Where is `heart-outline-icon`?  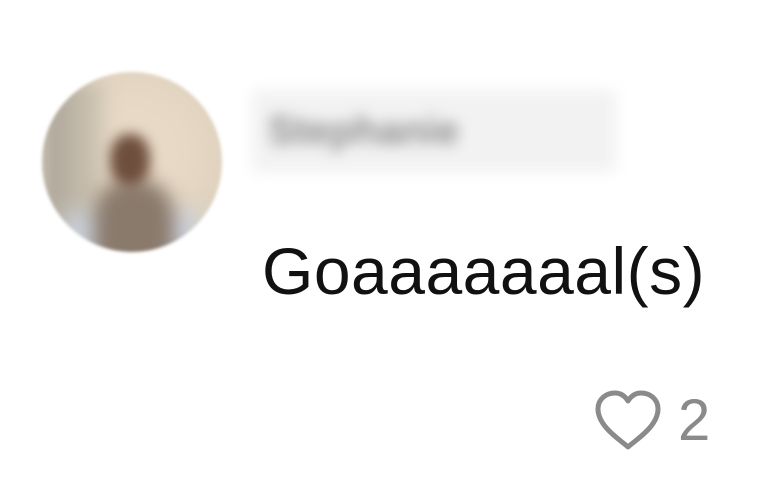
heart-outline-icon is located at coordinates (628, 421).